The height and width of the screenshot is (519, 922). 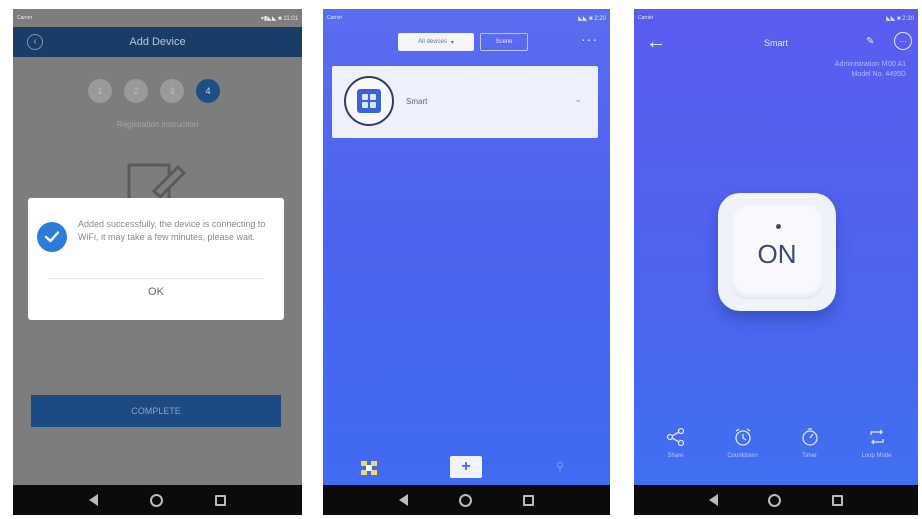 What do you see at coordinates (876, 437) in the screenshot?
I see `loop-icon` at bounding box center [876, 437].